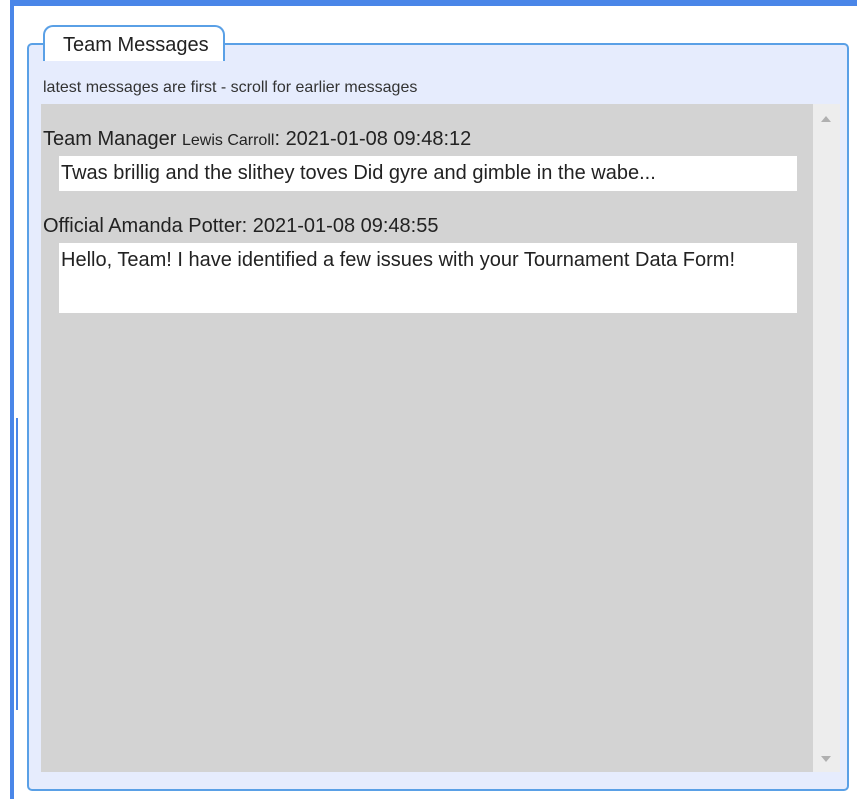 The image size is (857, 799). What do you see at coordinates (228, 140) in the screenshot?
I see `message-sender-name: Lewis Carroll` at bounding box center [228, 140].